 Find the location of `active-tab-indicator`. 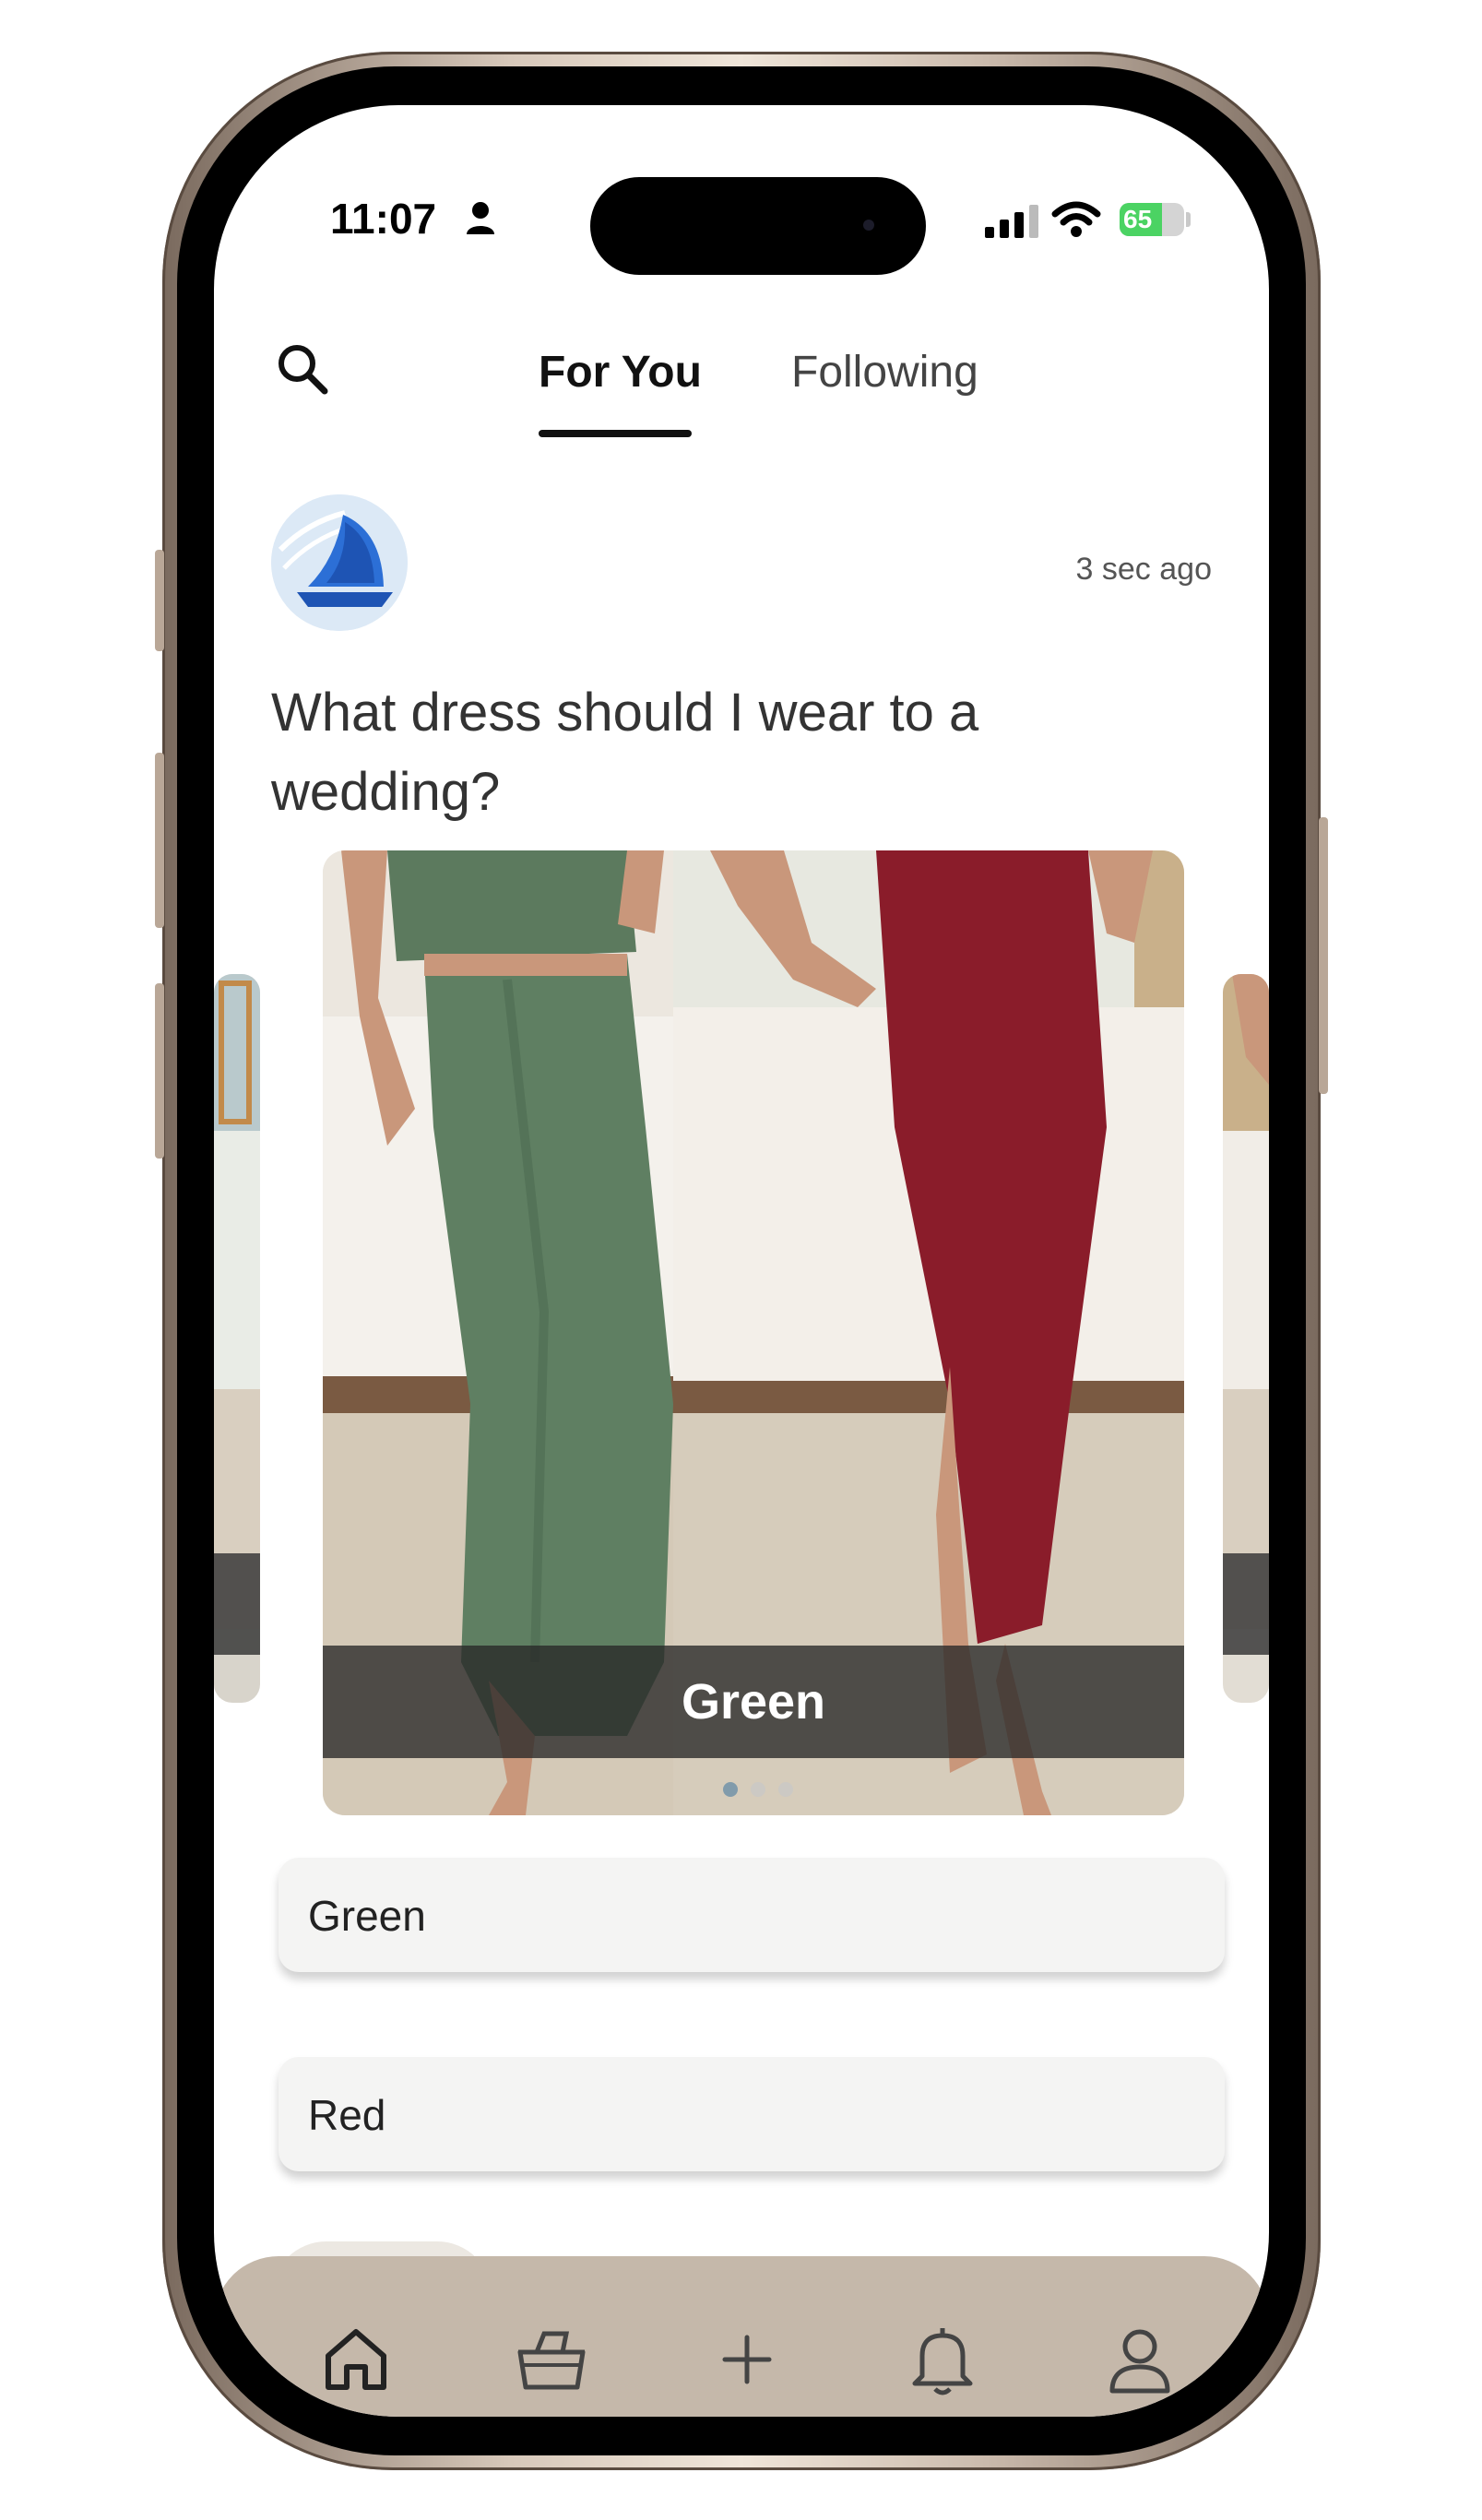

active-tab-indicator is located at coordinates (615, 433).